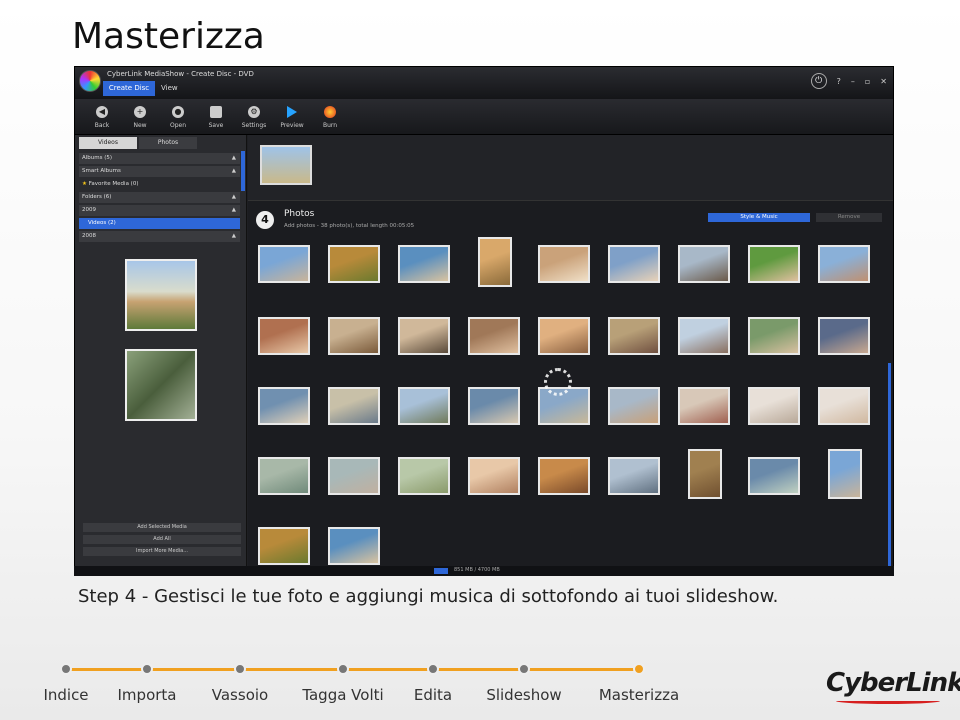  Describe the element at coordinates (108, 143) in the screenshot. I see `tab-videos: Videos` at that location.